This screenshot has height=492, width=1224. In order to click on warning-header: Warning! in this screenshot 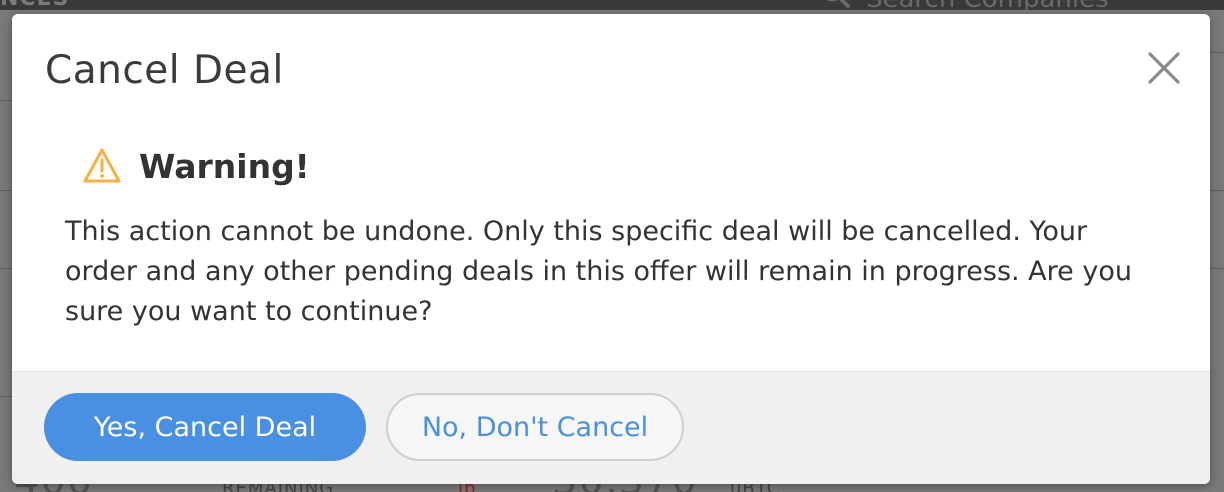, I will do `click(196, 166)`.